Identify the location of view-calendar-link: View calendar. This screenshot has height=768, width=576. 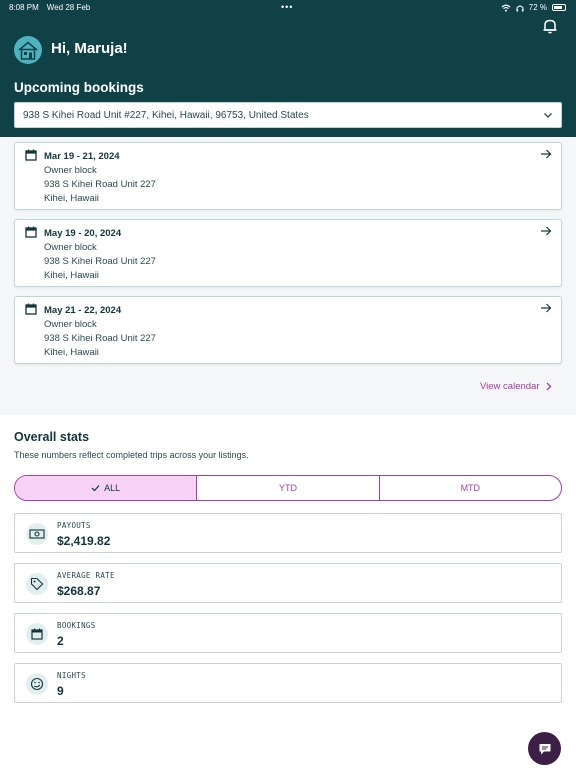
(516, 386).